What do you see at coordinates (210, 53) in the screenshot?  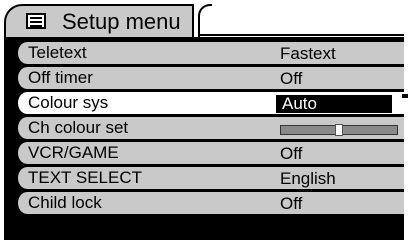 I see `menu-item-teletext: Teletext Fastext` at bounding box center [210, 53].